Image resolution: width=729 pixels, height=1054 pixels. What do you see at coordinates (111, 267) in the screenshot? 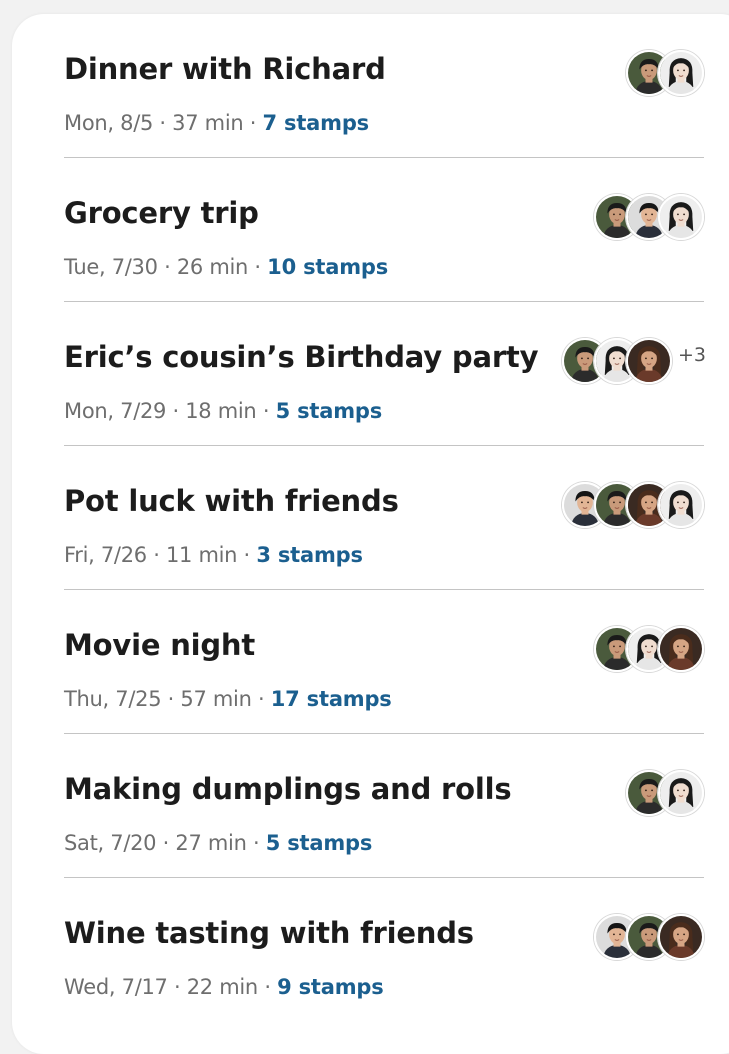
I see `event-date: Tue, 7/30` at bounding box center [111, 267].